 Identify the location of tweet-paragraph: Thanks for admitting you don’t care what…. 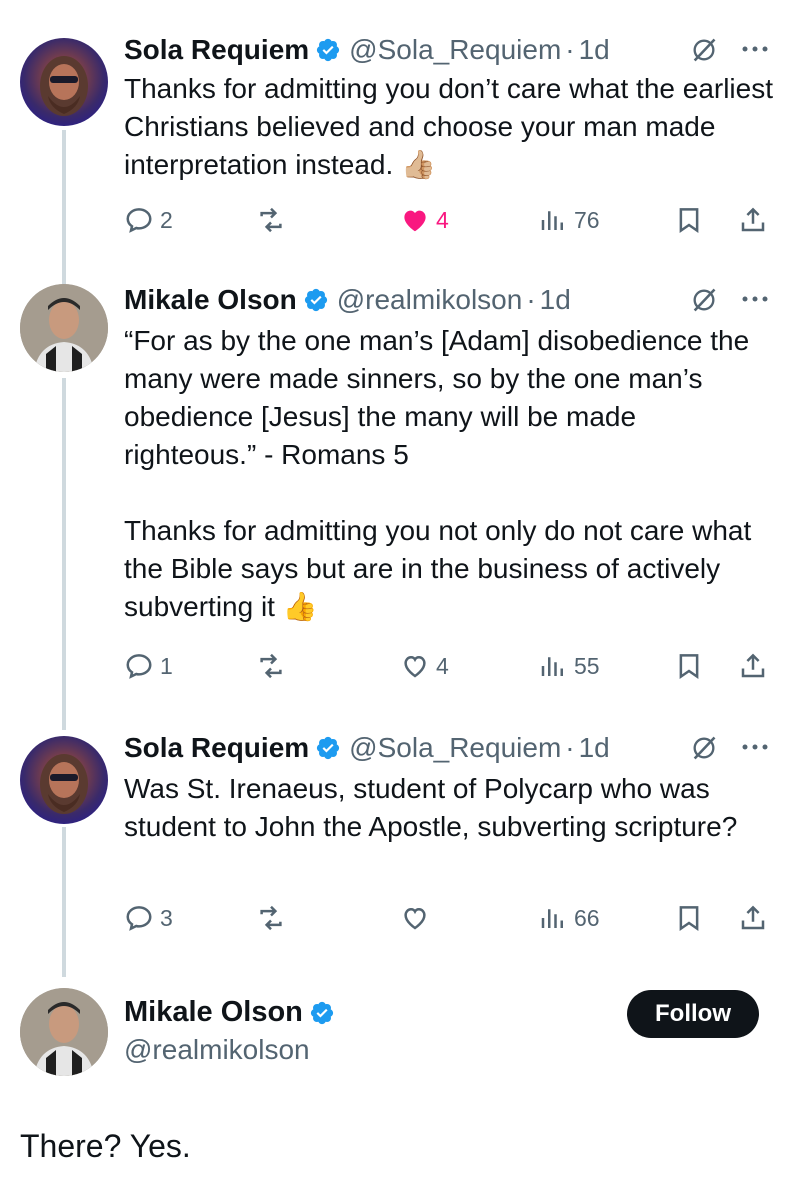
(452, 126).